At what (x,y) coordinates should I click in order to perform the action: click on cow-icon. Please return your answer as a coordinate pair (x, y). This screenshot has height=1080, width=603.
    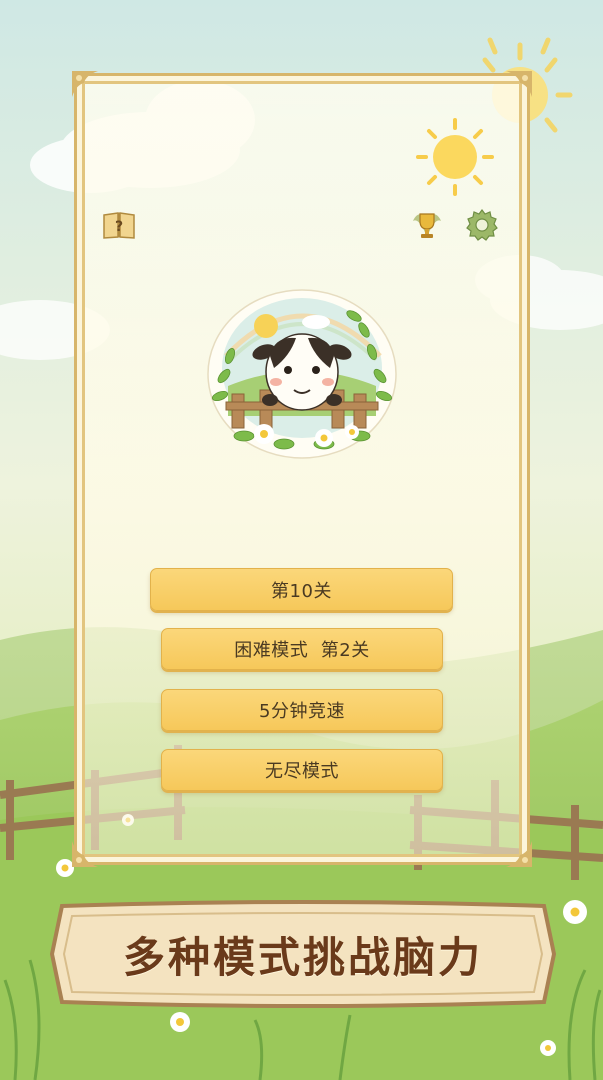
    Looking at the image, I should click on (302, 372).